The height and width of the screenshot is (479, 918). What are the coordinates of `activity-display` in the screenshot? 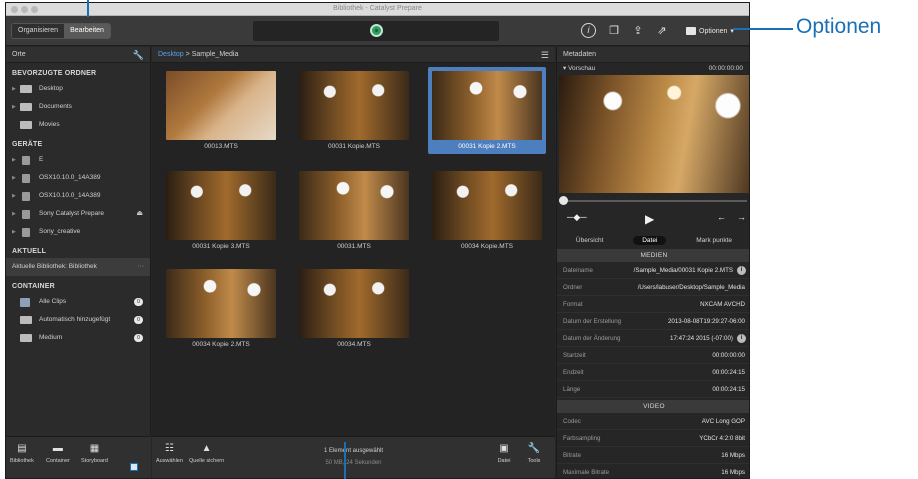 It's located at (376, 31).